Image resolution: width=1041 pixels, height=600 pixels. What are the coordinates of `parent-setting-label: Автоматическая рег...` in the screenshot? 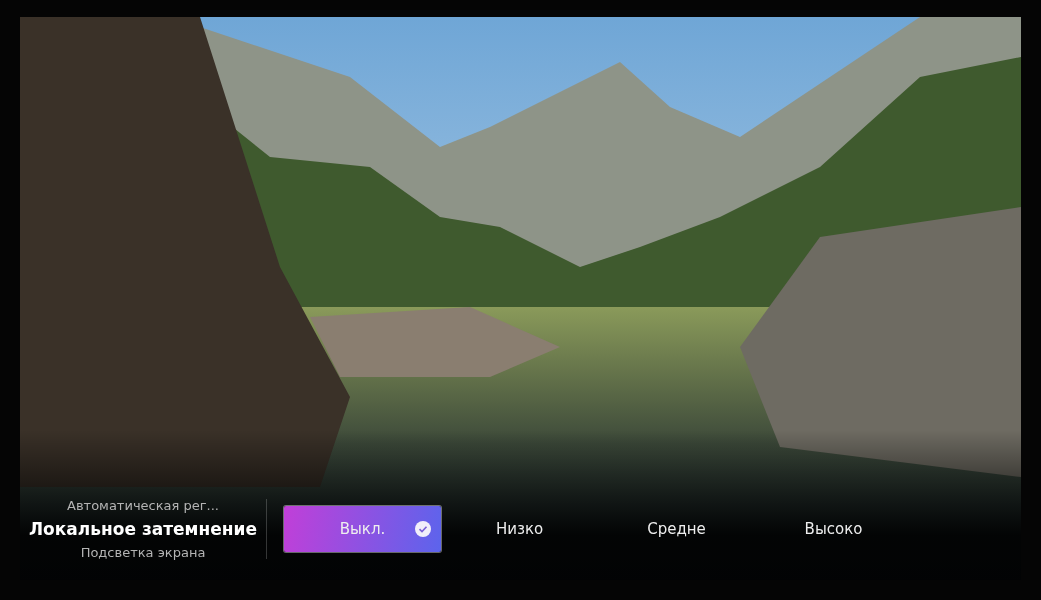 It's located at (143, 505).